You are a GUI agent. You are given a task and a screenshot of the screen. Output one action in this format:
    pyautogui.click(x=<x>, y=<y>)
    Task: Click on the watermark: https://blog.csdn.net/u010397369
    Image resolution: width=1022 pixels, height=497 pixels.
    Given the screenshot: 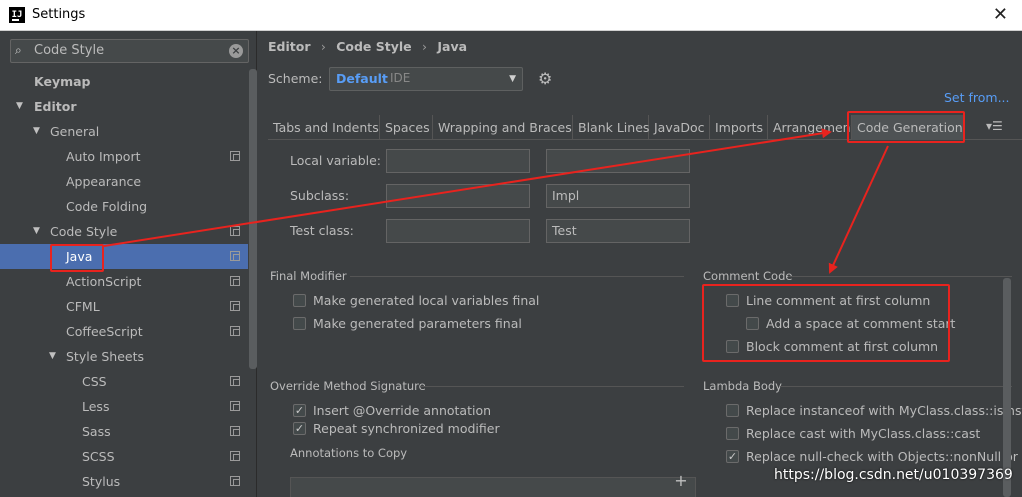 What is the action you would take?
    pyautogui.click(x=893, y=475)
    